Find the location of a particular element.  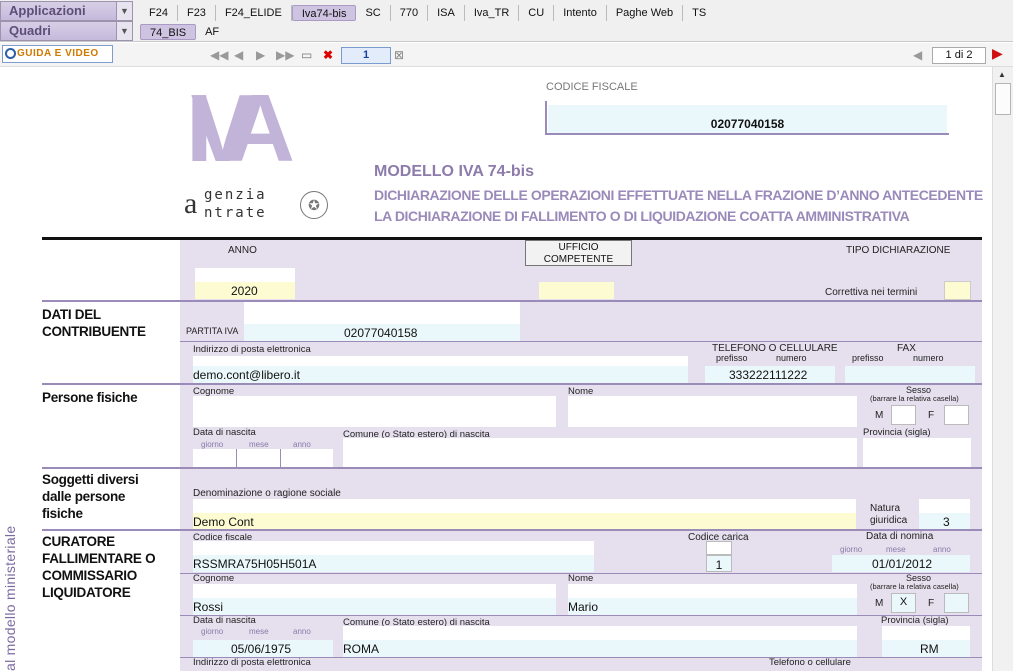

email-field: demo.cont@libero.it is located at coordinates (440, 374).